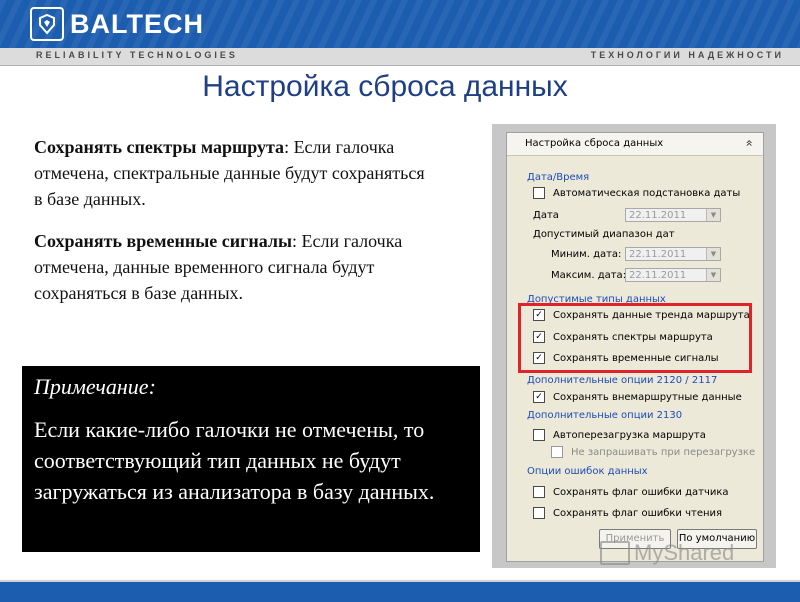 The image size is (800, 602). Describe the element at coordinates (749, 142) in the screenshot. I see `collapse-icon: «` at that location.